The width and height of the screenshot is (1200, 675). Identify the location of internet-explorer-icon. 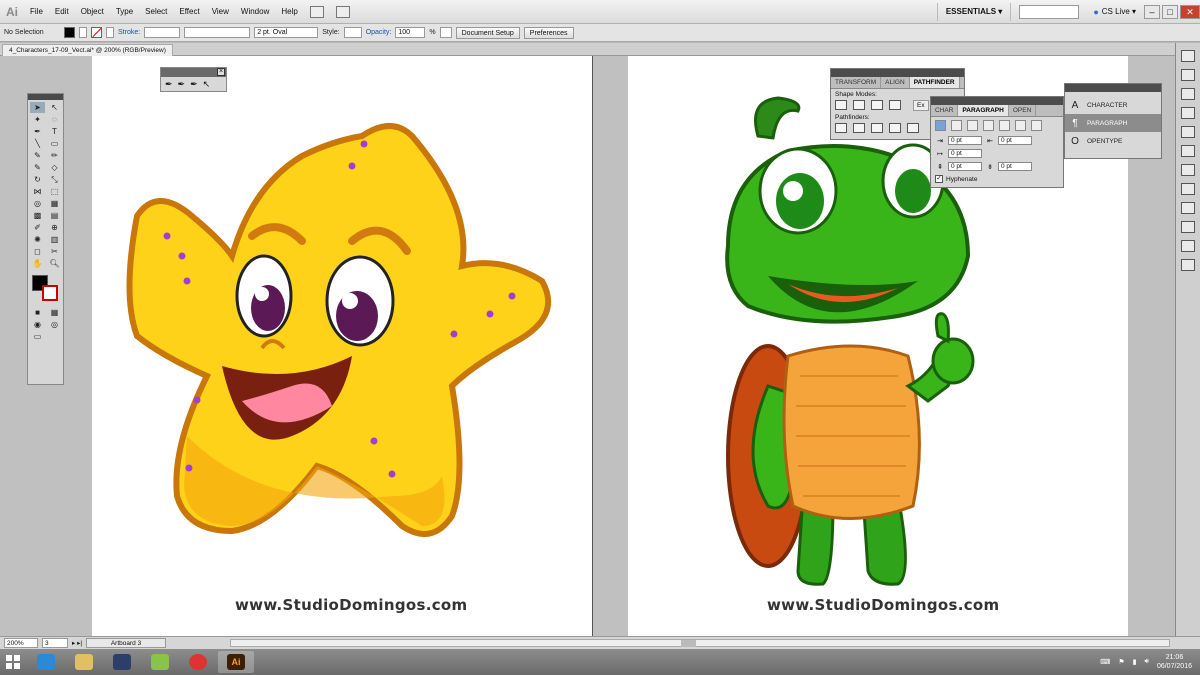
(46, 662).